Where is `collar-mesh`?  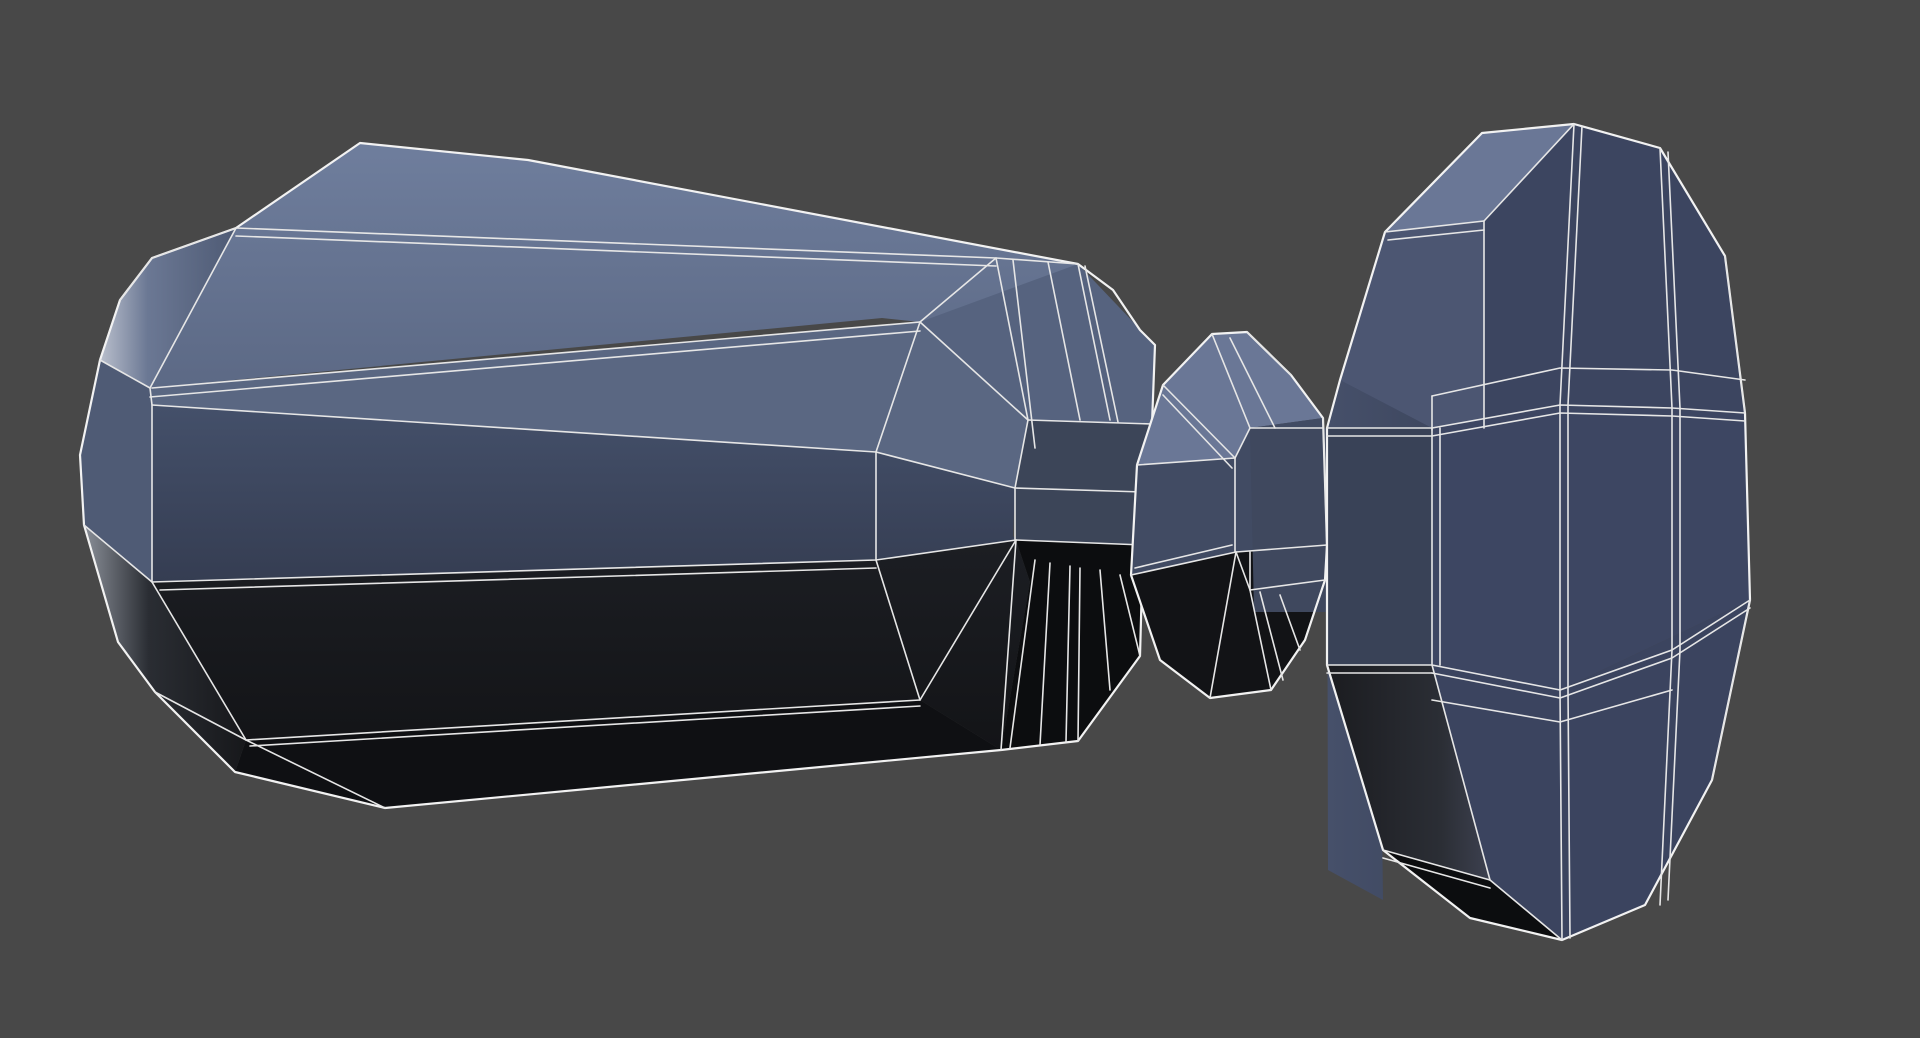 collar-mesh is located at coordinates (1229, 515).